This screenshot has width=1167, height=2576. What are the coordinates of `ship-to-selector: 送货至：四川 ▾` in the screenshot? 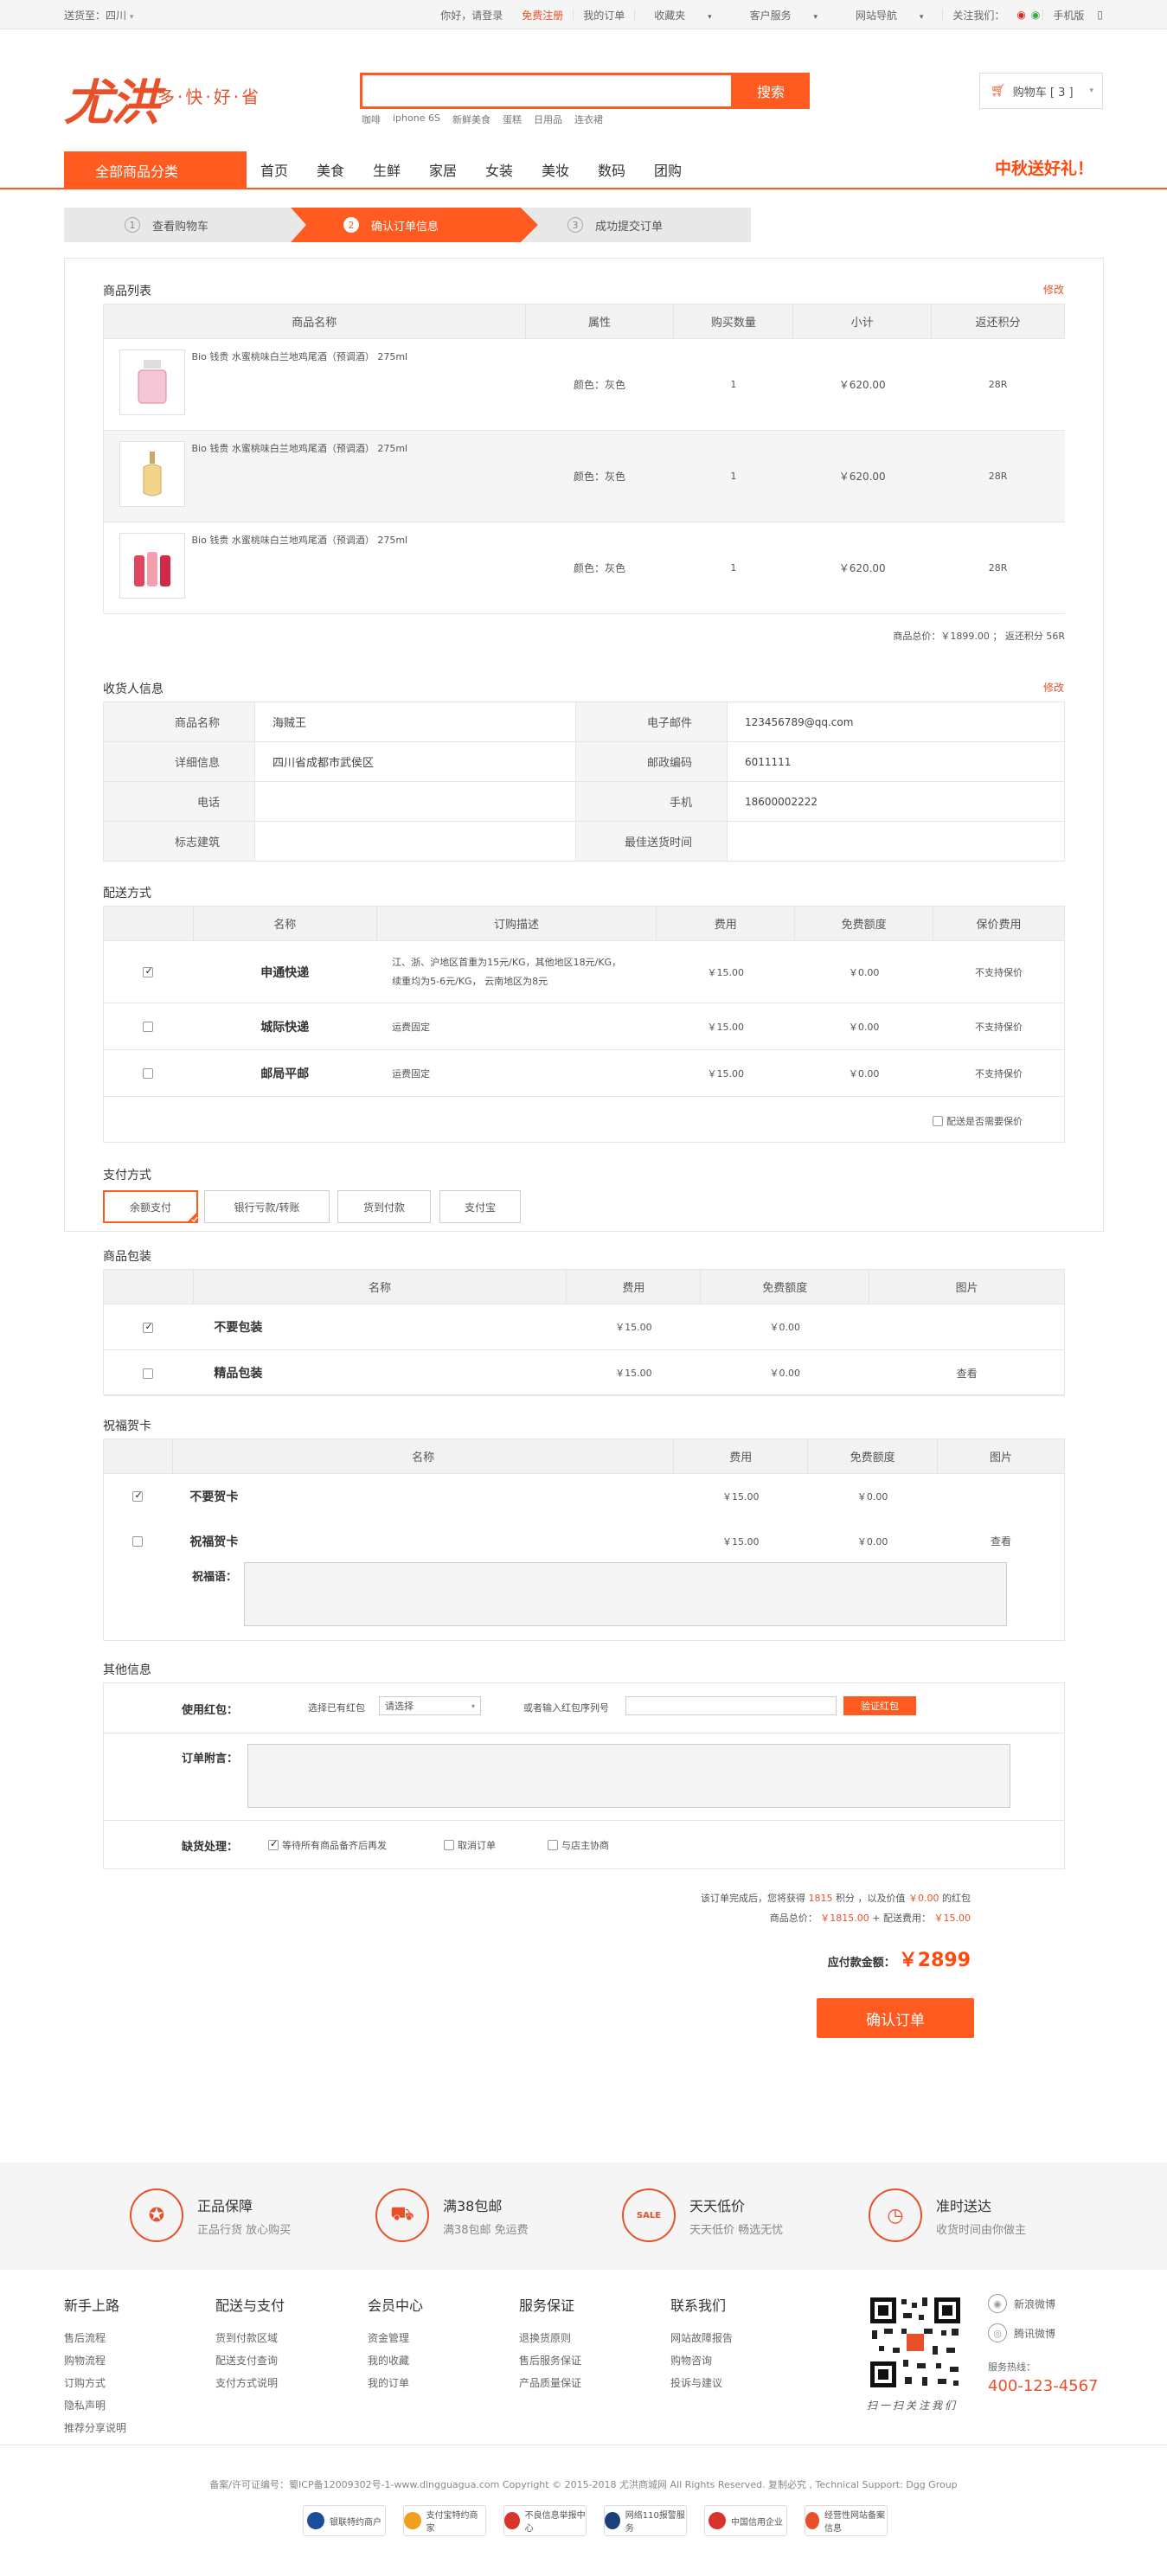 It's located at (99, 15).